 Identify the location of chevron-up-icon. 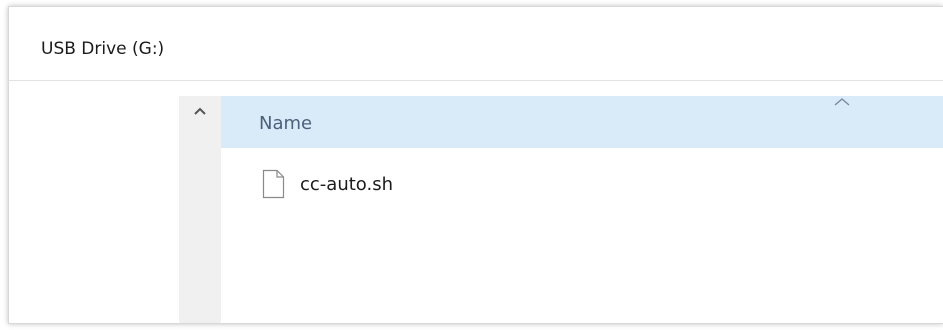
(200, 111).